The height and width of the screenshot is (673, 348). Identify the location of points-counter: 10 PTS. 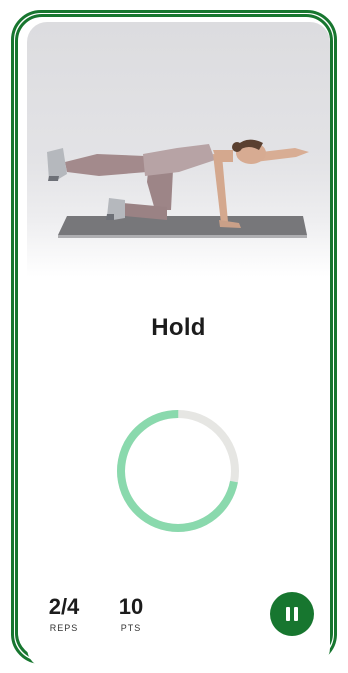
(131, 614).